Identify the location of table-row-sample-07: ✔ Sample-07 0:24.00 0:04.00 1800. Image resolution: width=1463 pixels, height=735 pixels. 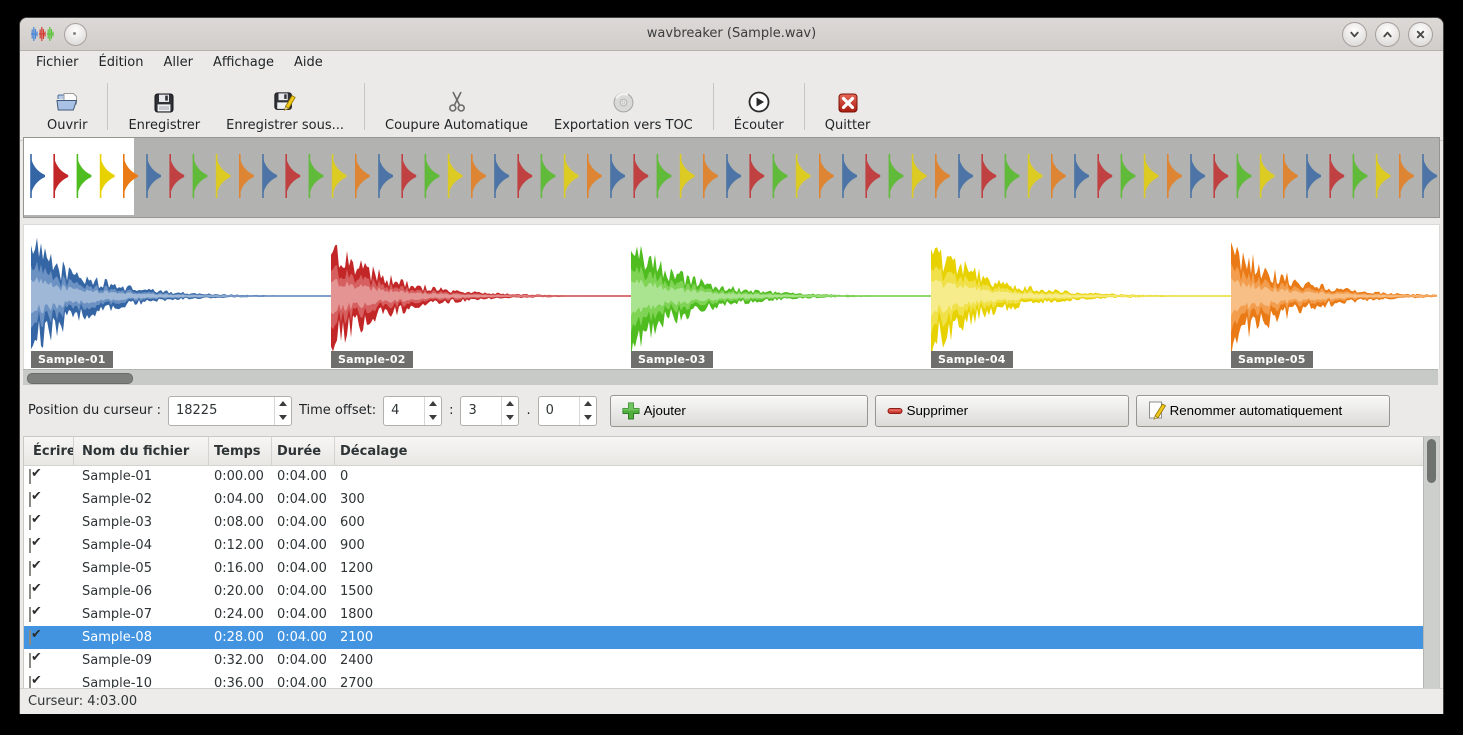
(724, 614).